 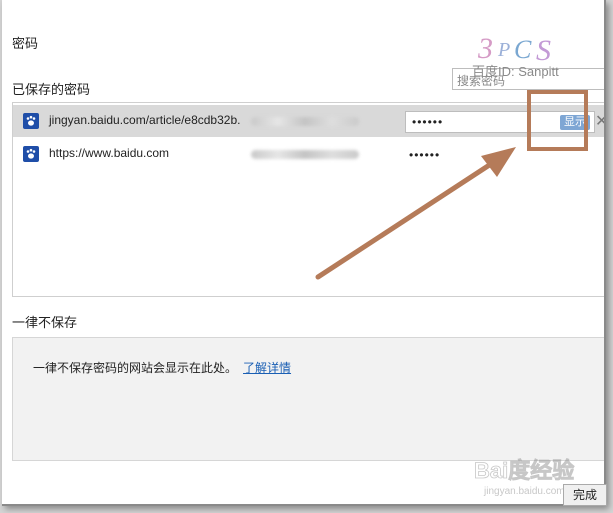 I want to click on svg-text: P, so click(x=503, y=50).